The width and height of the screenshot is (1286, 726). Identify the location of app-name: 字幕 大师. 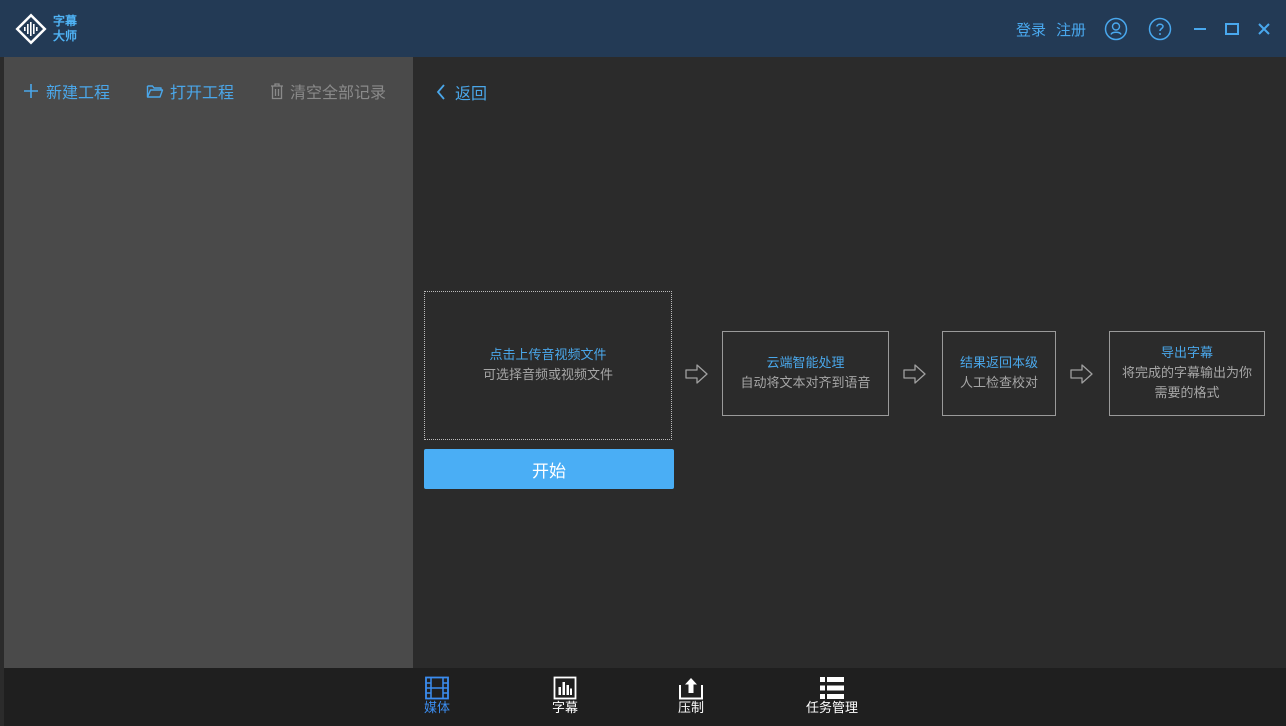
(65, 29).